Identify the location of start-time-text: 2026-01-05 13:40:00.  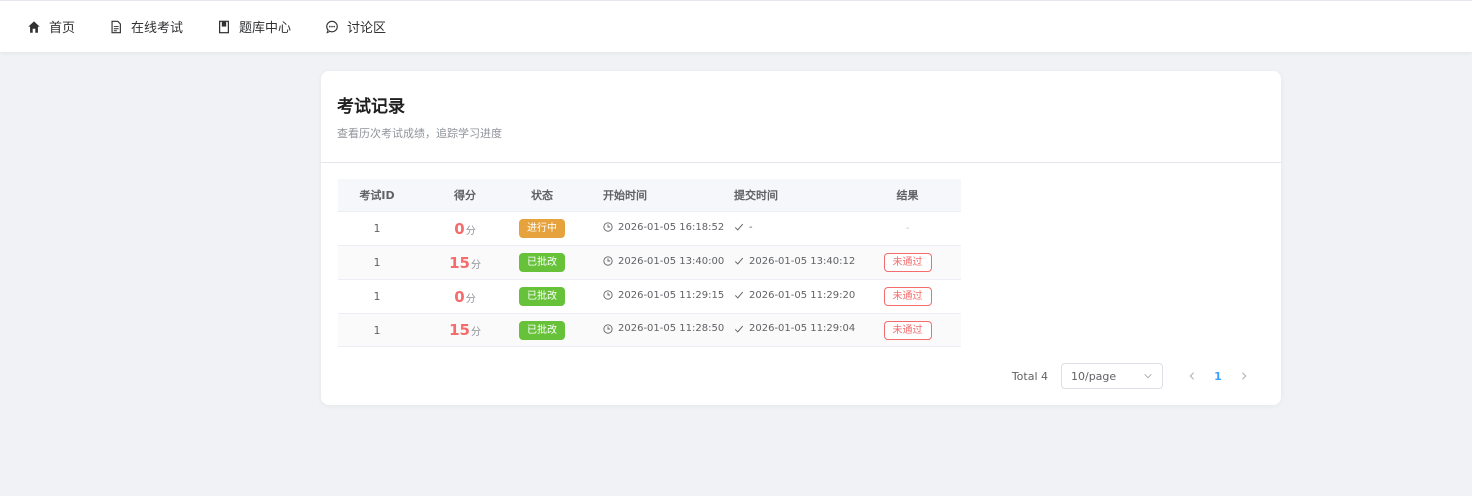
(671, 261).